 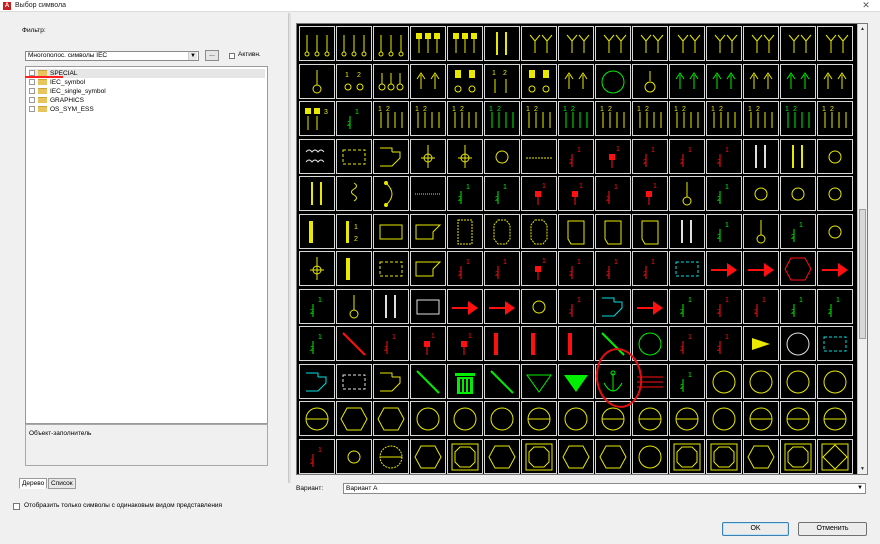 I want to click on chevron-down-icon: ▼, so click(x=192, y=56).